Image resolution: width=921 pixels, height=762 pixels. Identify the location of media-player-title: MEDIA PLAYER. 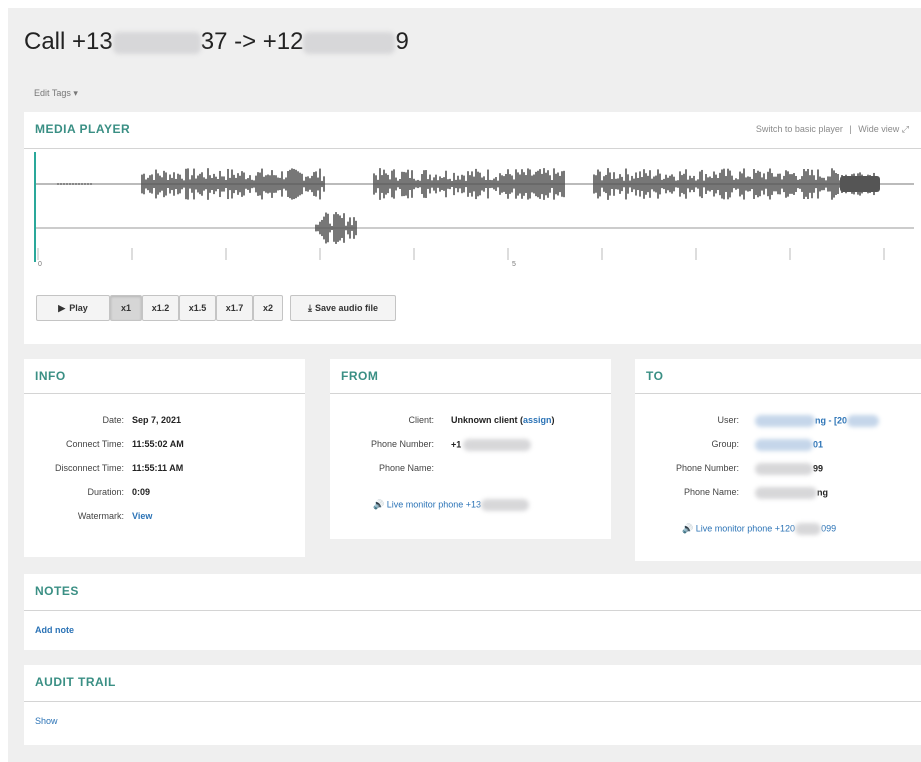
(83, 129).